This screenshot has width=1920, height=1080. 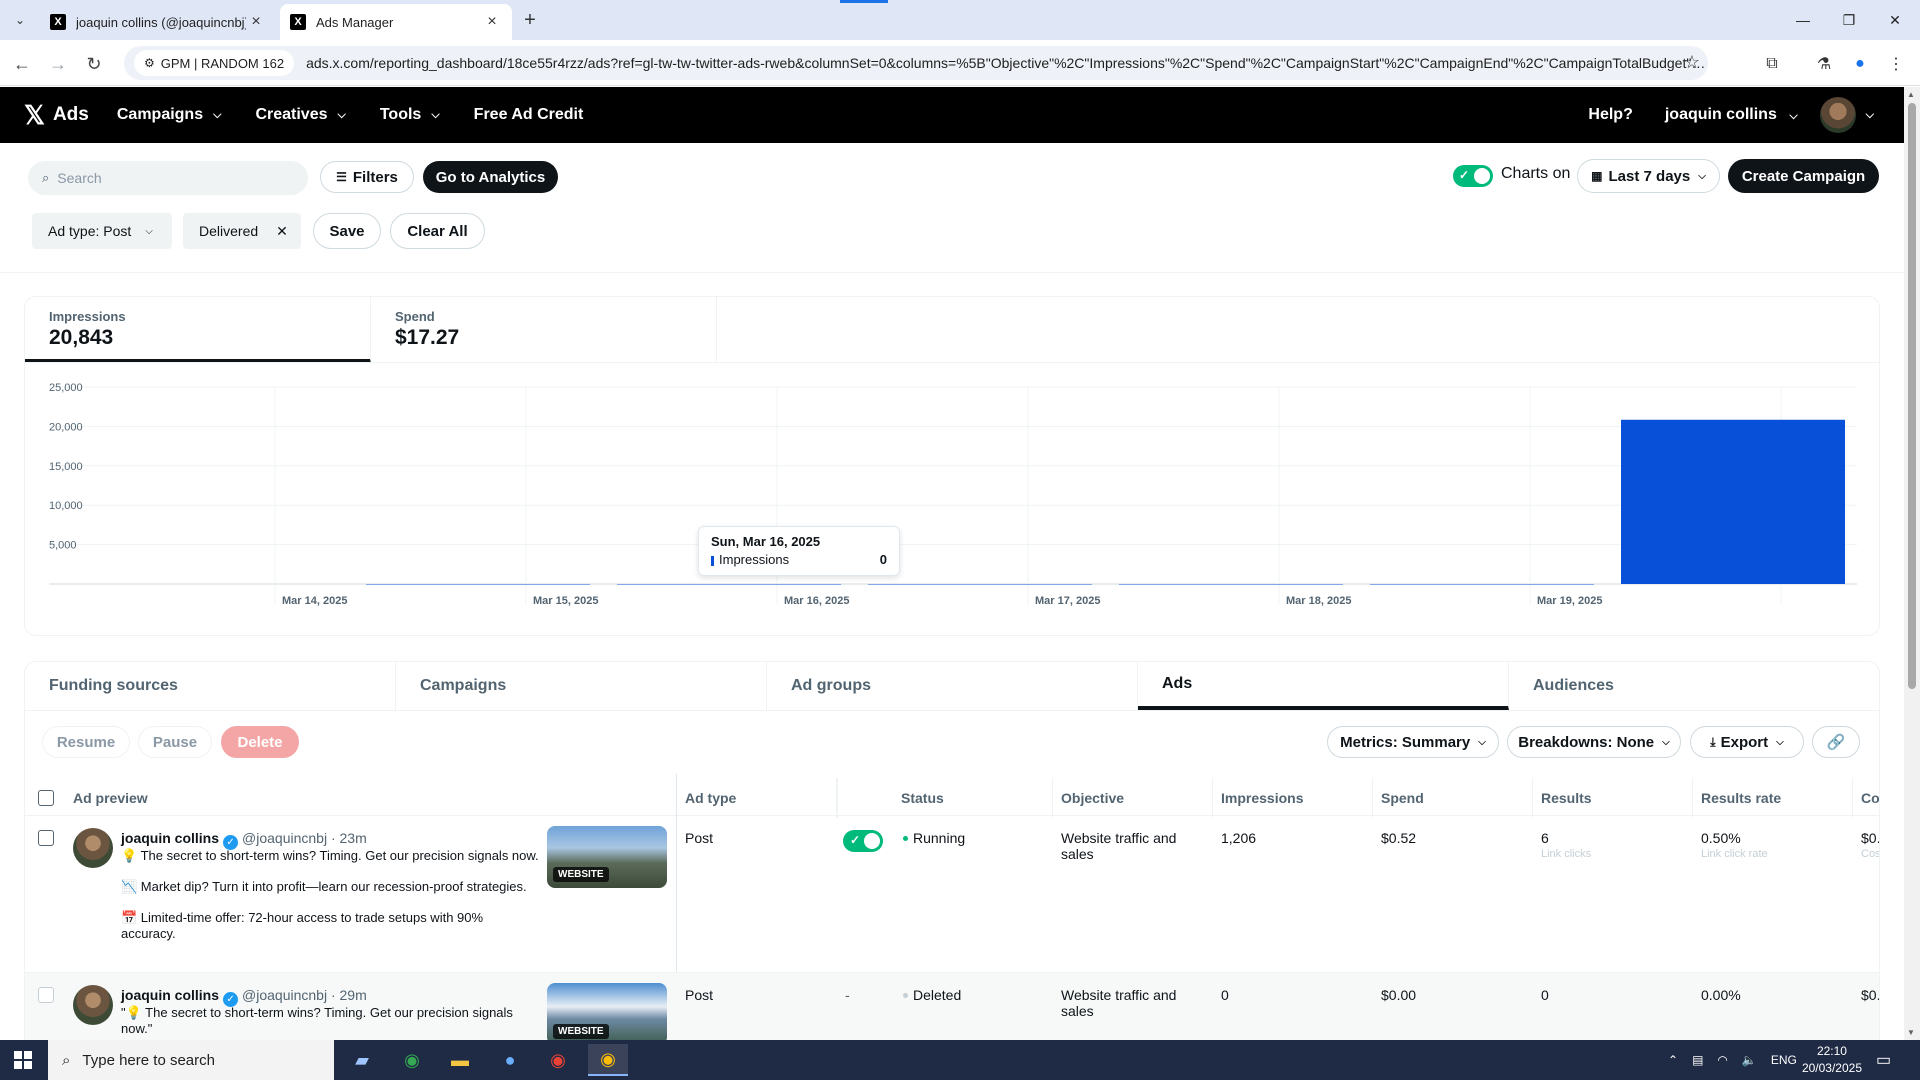 What do you see at coordinates (1860, 64) in the screenshot?
I see `profile-icon: ●` at bounding box center [1860, 64].